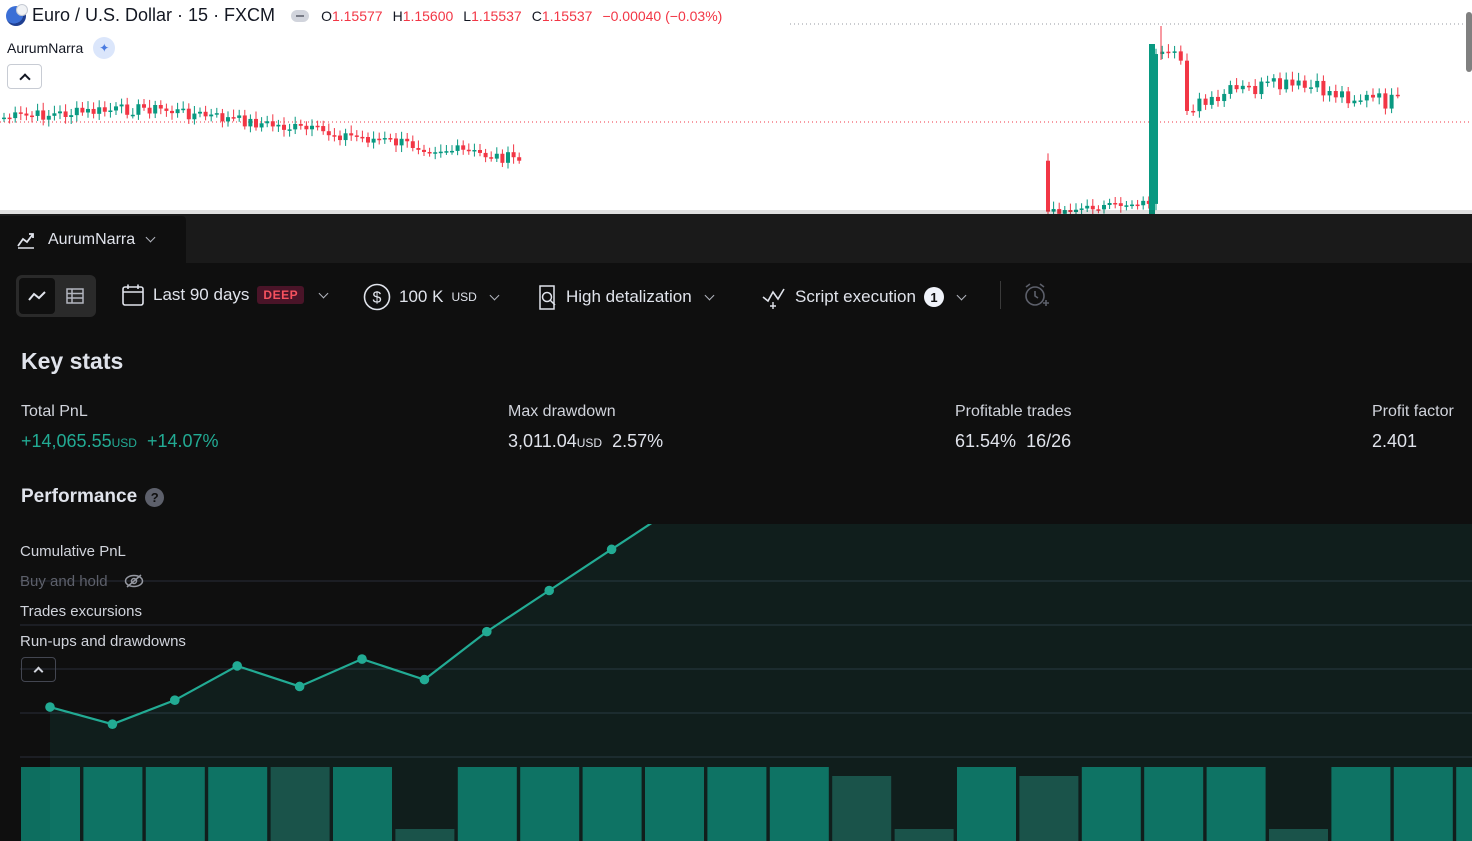 The height and width of the screenshot is (841, 1472). Describe the element at coordinates (562, 411) in the screenshot. I see `stat-max-dd-label: Max drawdown` at that location.